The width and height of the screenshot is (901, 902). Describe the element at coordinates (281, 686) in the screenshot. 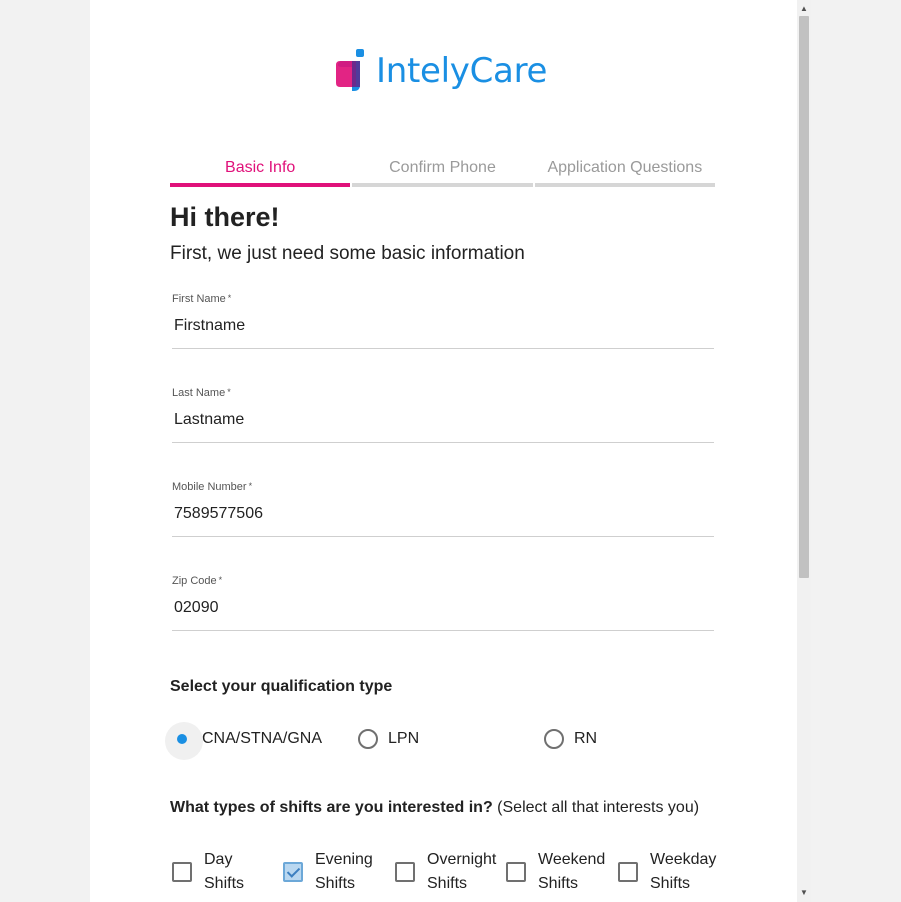

I see `qualification-label: Select your qualification type` at that location.